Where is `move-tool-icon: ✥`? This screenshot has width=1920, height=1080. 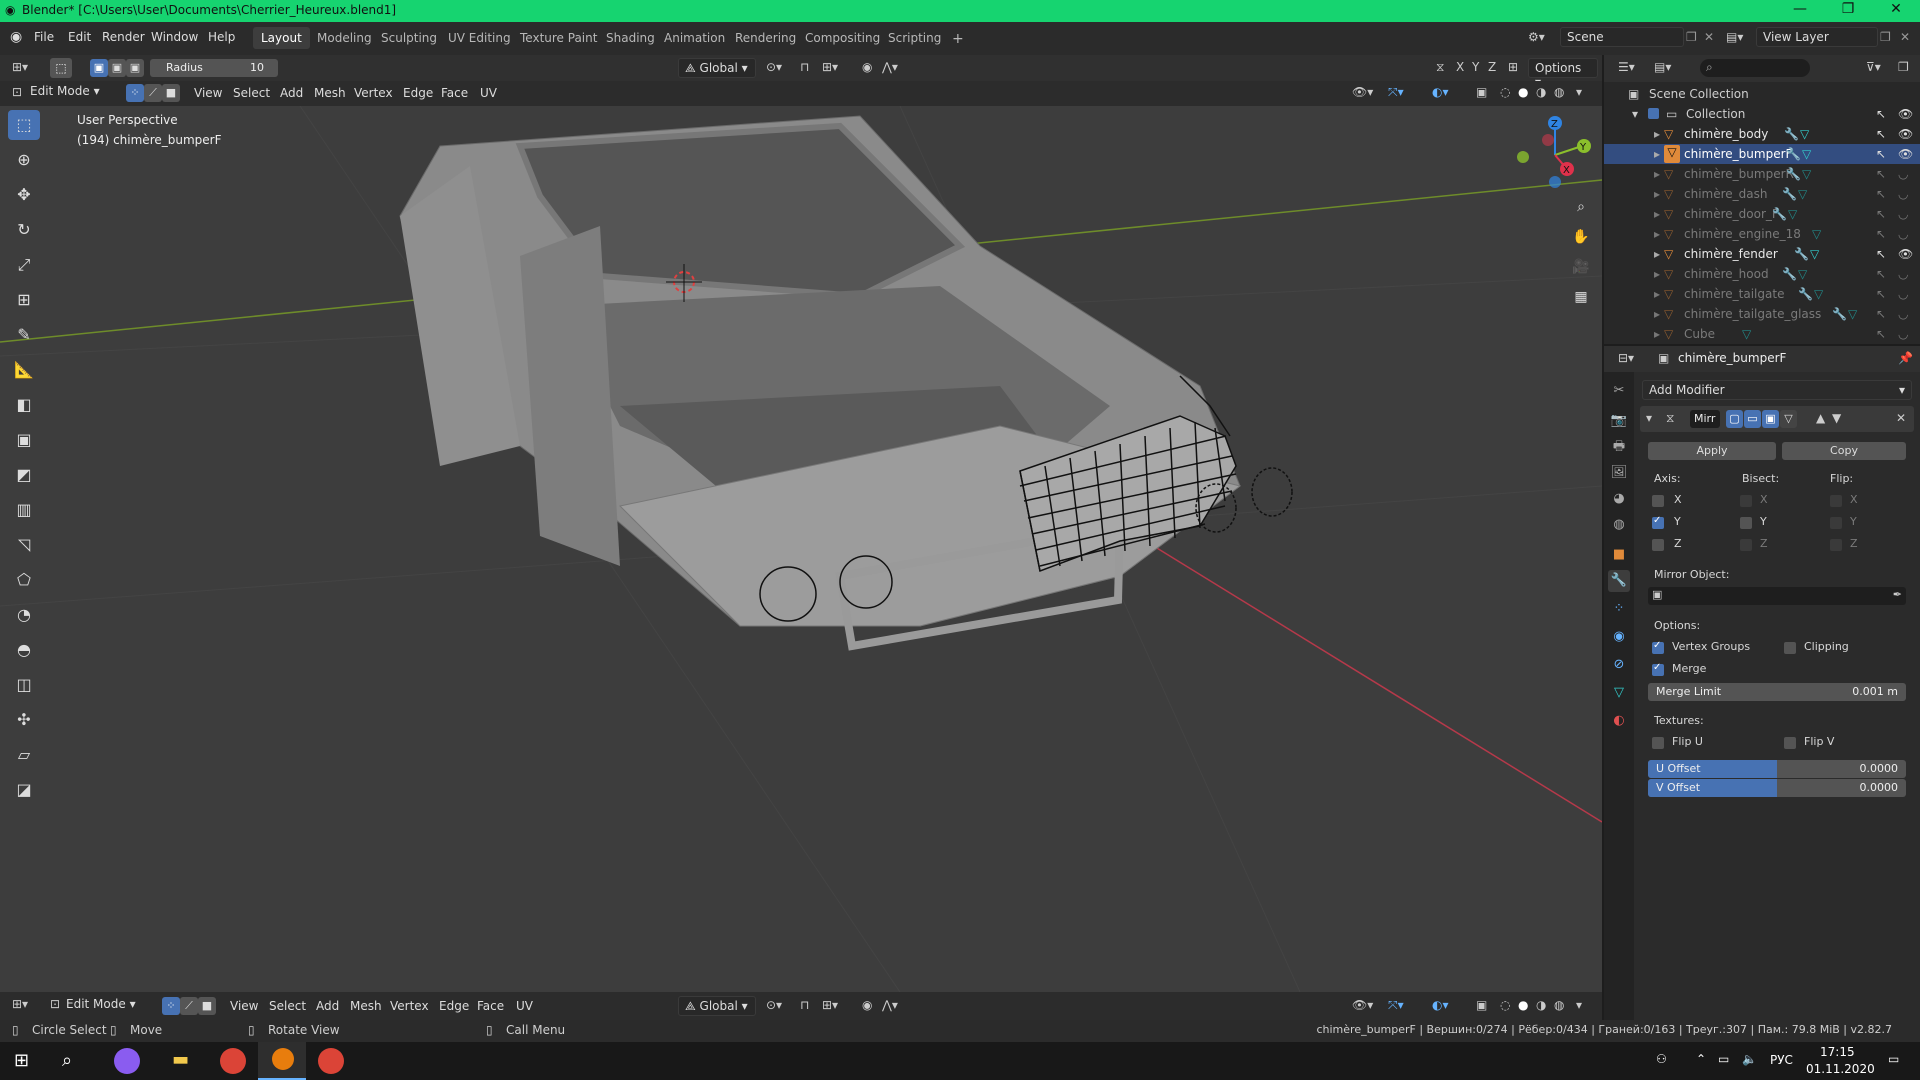 move-tool-icon: ✥ is located at coordinates (24, 195).